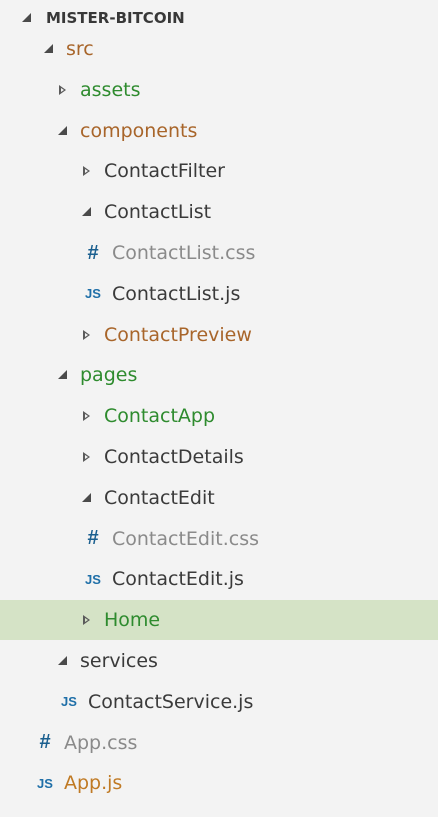  Describe the element at coordinates (158, 212) in the screenshot. I see `tree-item-label: ContactList` at that location.